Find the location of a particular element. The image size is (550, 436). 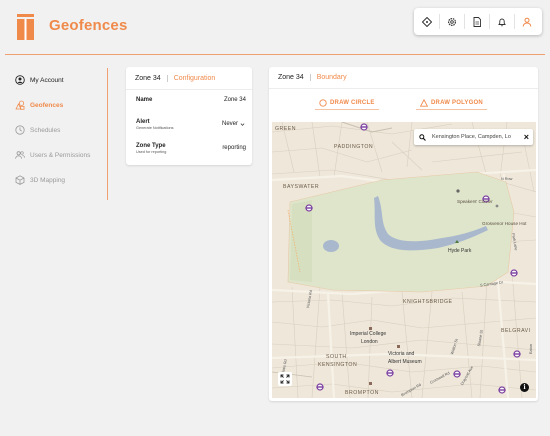

close-icon: × is located at coordinates (526, 137).